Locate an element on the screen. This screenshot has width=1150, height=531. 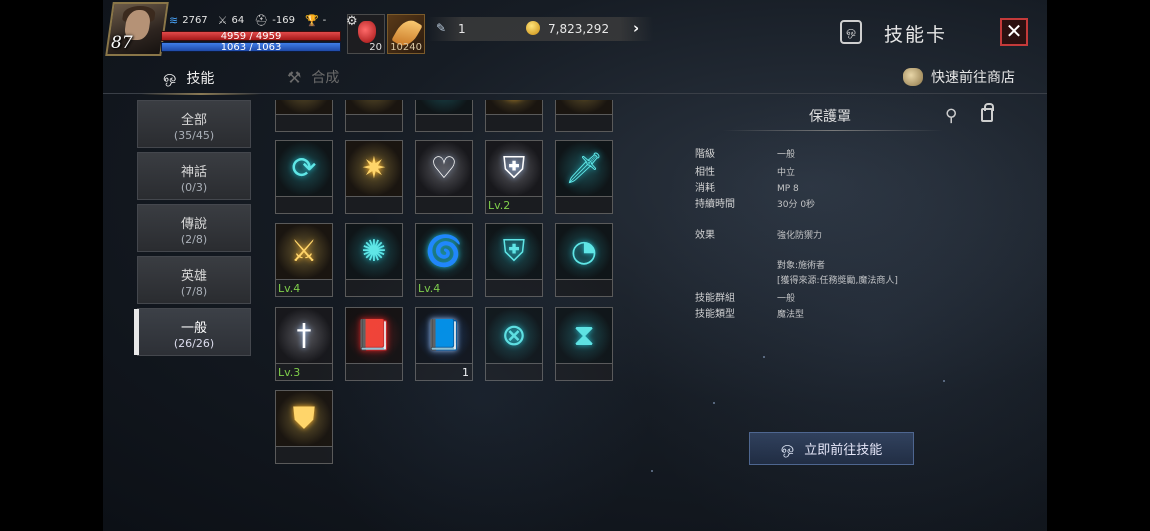
detail-row: 技能類型 魔法型 is located at coordinates (750, 314).